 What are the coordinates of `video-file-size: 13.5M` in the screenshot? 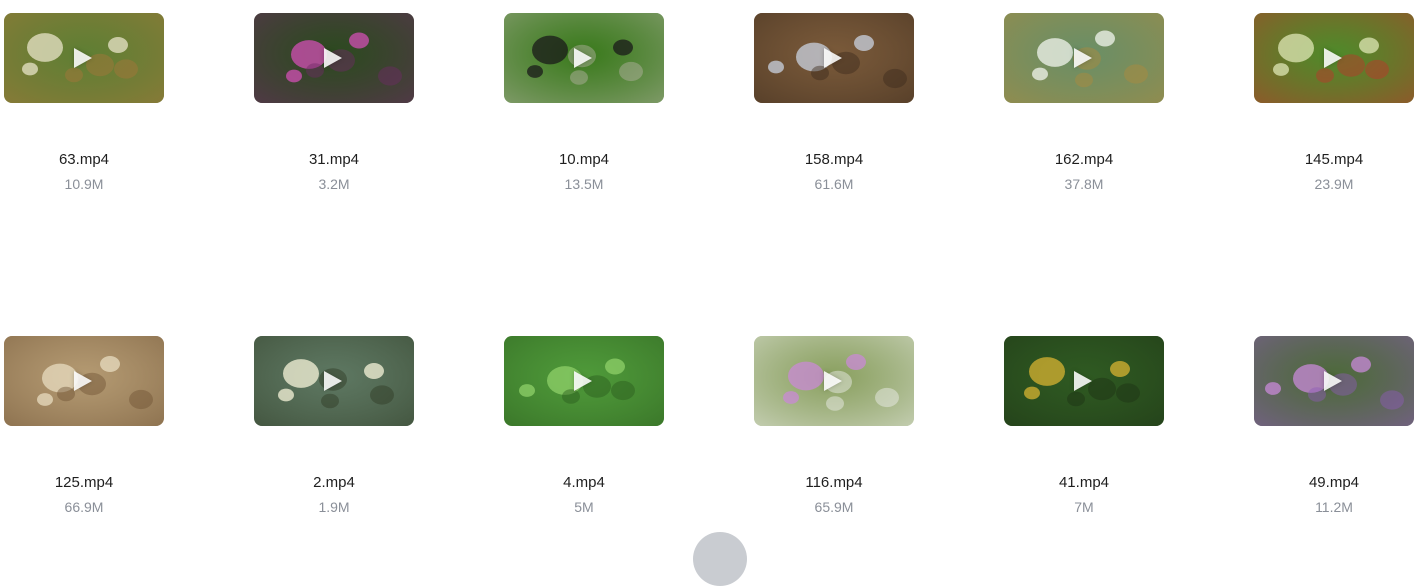 It's located at (584, 184).